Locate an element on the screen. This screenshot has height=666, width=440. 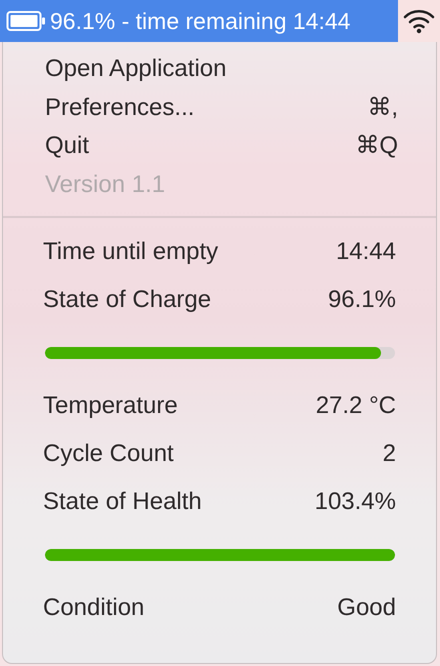
stat-label: State of Charge is located at coordinates (127, 300).